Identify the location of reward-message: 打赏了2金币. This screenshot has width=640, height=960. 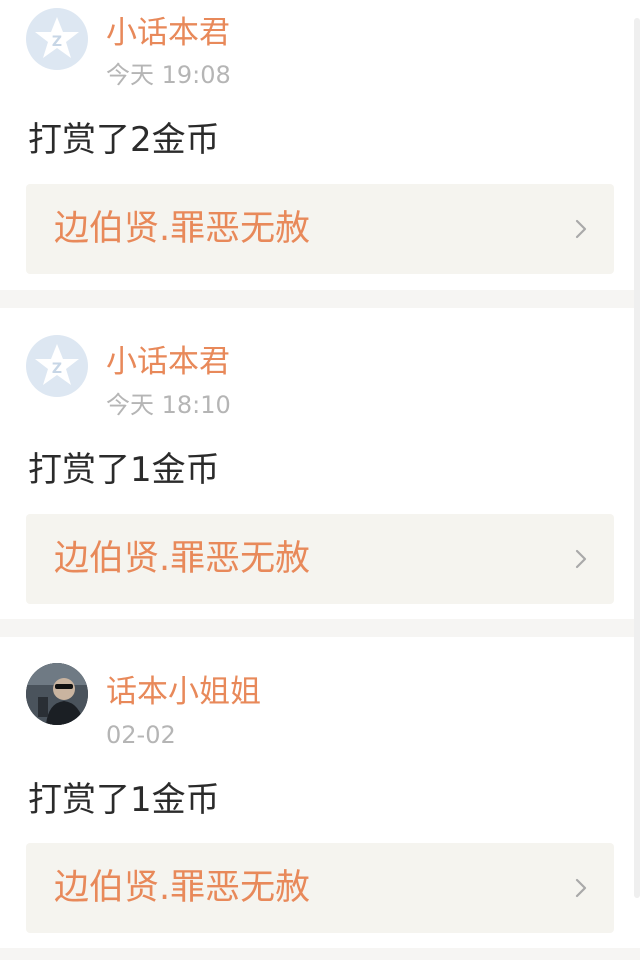
(124, 140).